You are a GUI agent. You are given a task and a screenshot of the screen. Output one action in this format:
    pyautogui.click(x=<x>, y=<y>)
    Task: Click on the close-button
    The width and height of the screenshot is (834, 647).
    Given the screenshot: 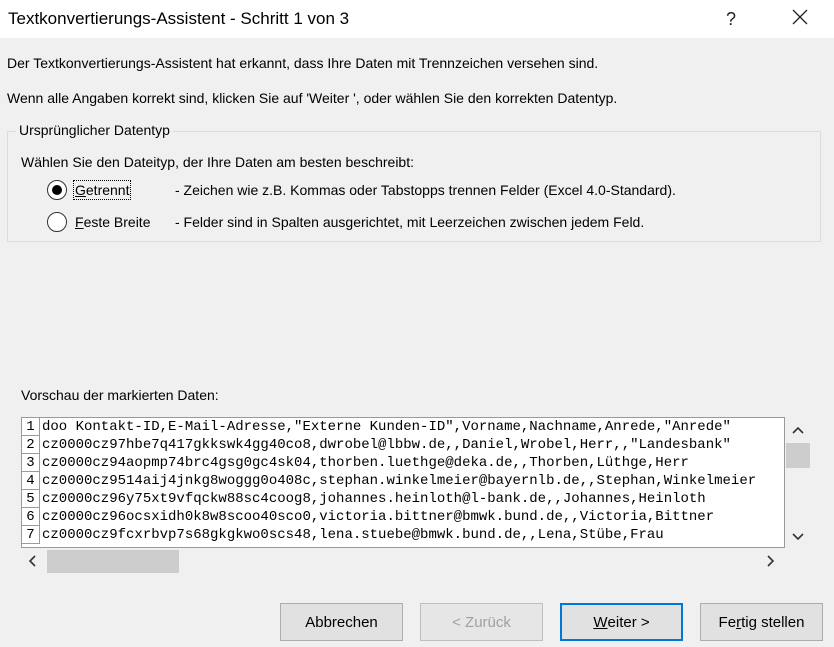 What is the action you would take?
    pyautogui.click(x=800, y=19)
    